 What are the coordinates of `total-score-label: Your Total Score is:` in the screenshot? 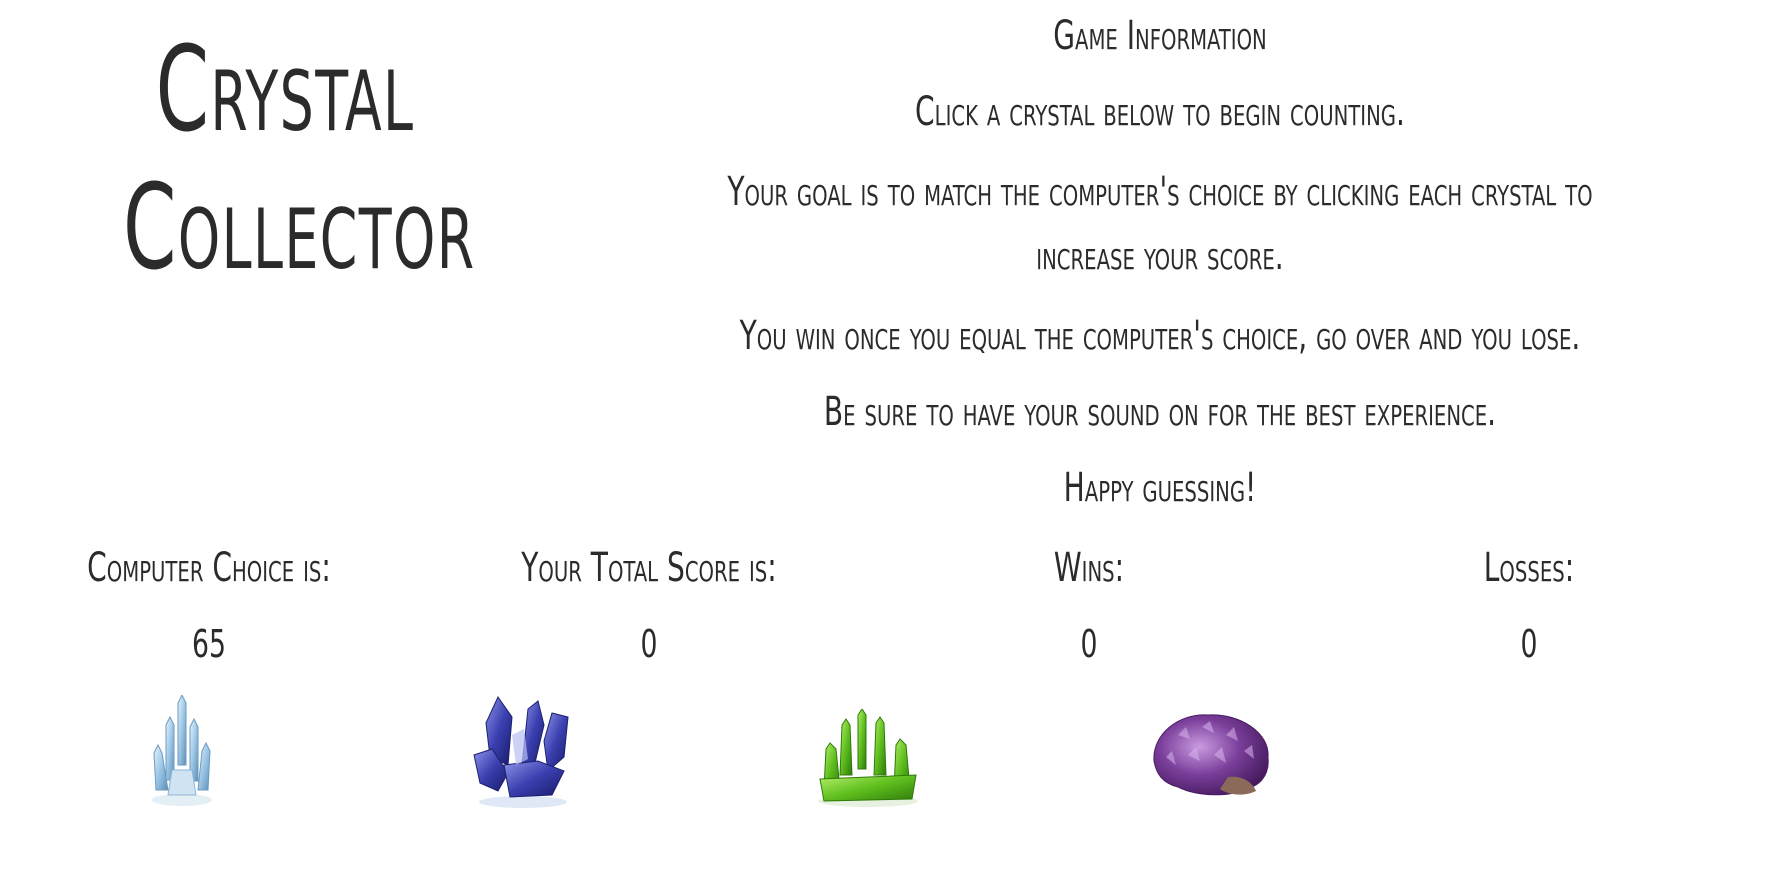 It's located at (649, 568).